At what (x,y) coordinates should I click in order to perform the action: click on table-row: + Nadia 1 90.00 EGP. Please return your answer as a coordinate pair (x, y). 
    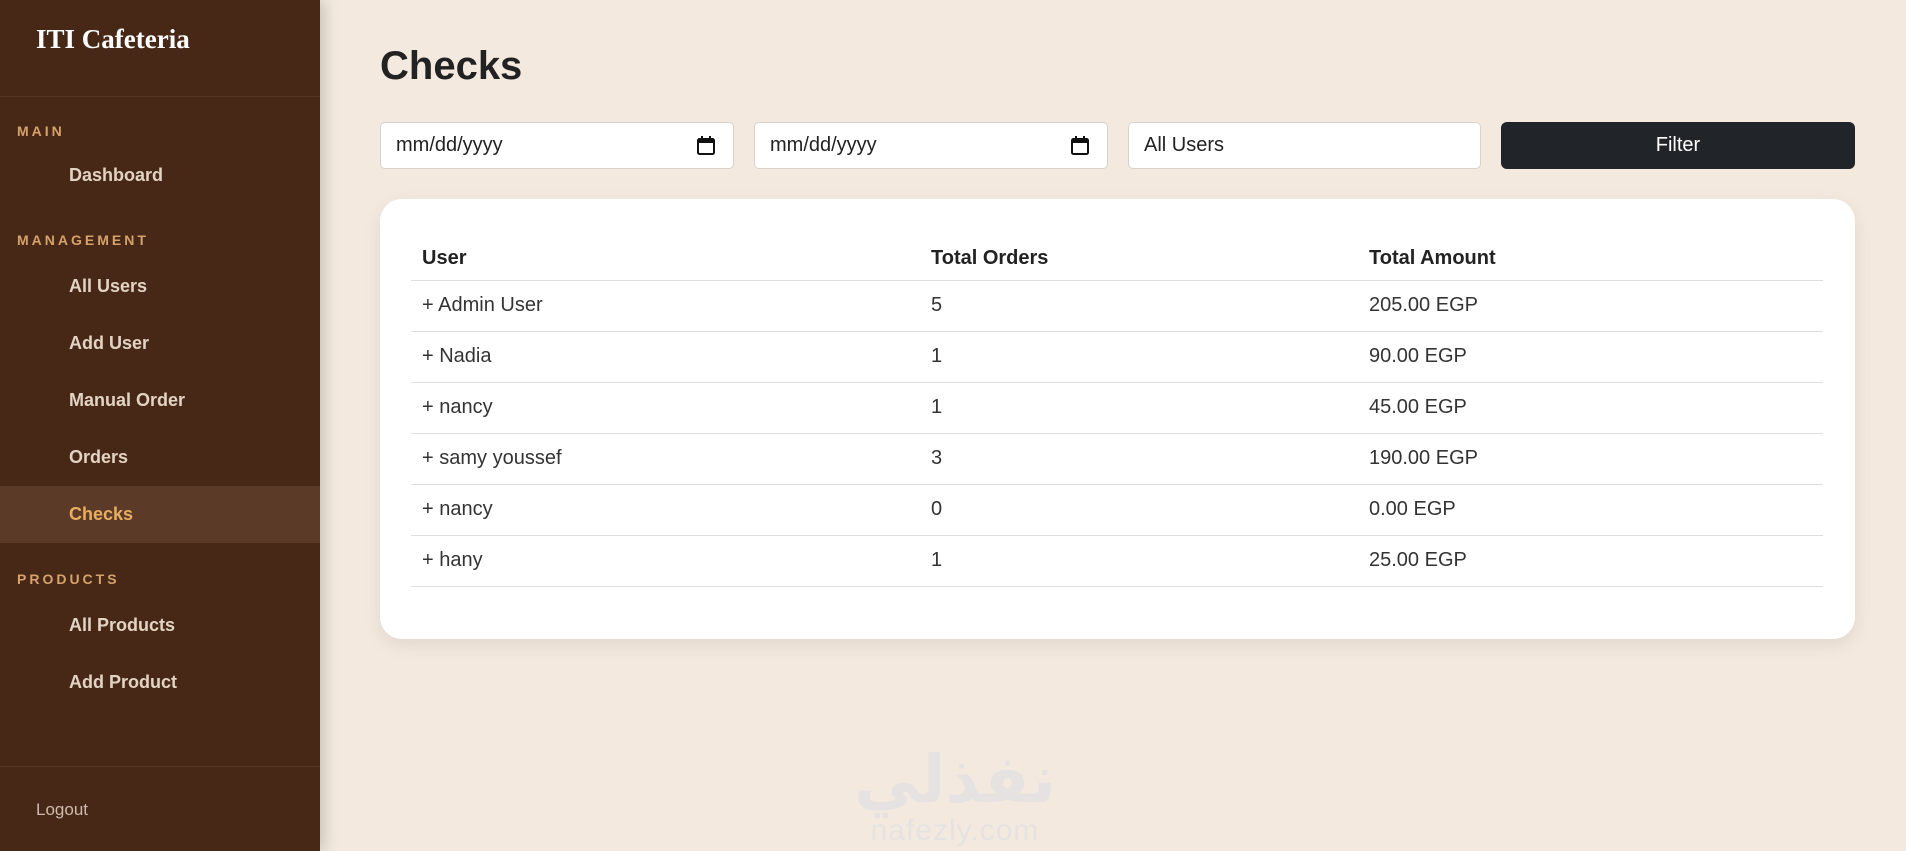
    Looking at the image, I should click on (1117, 357).